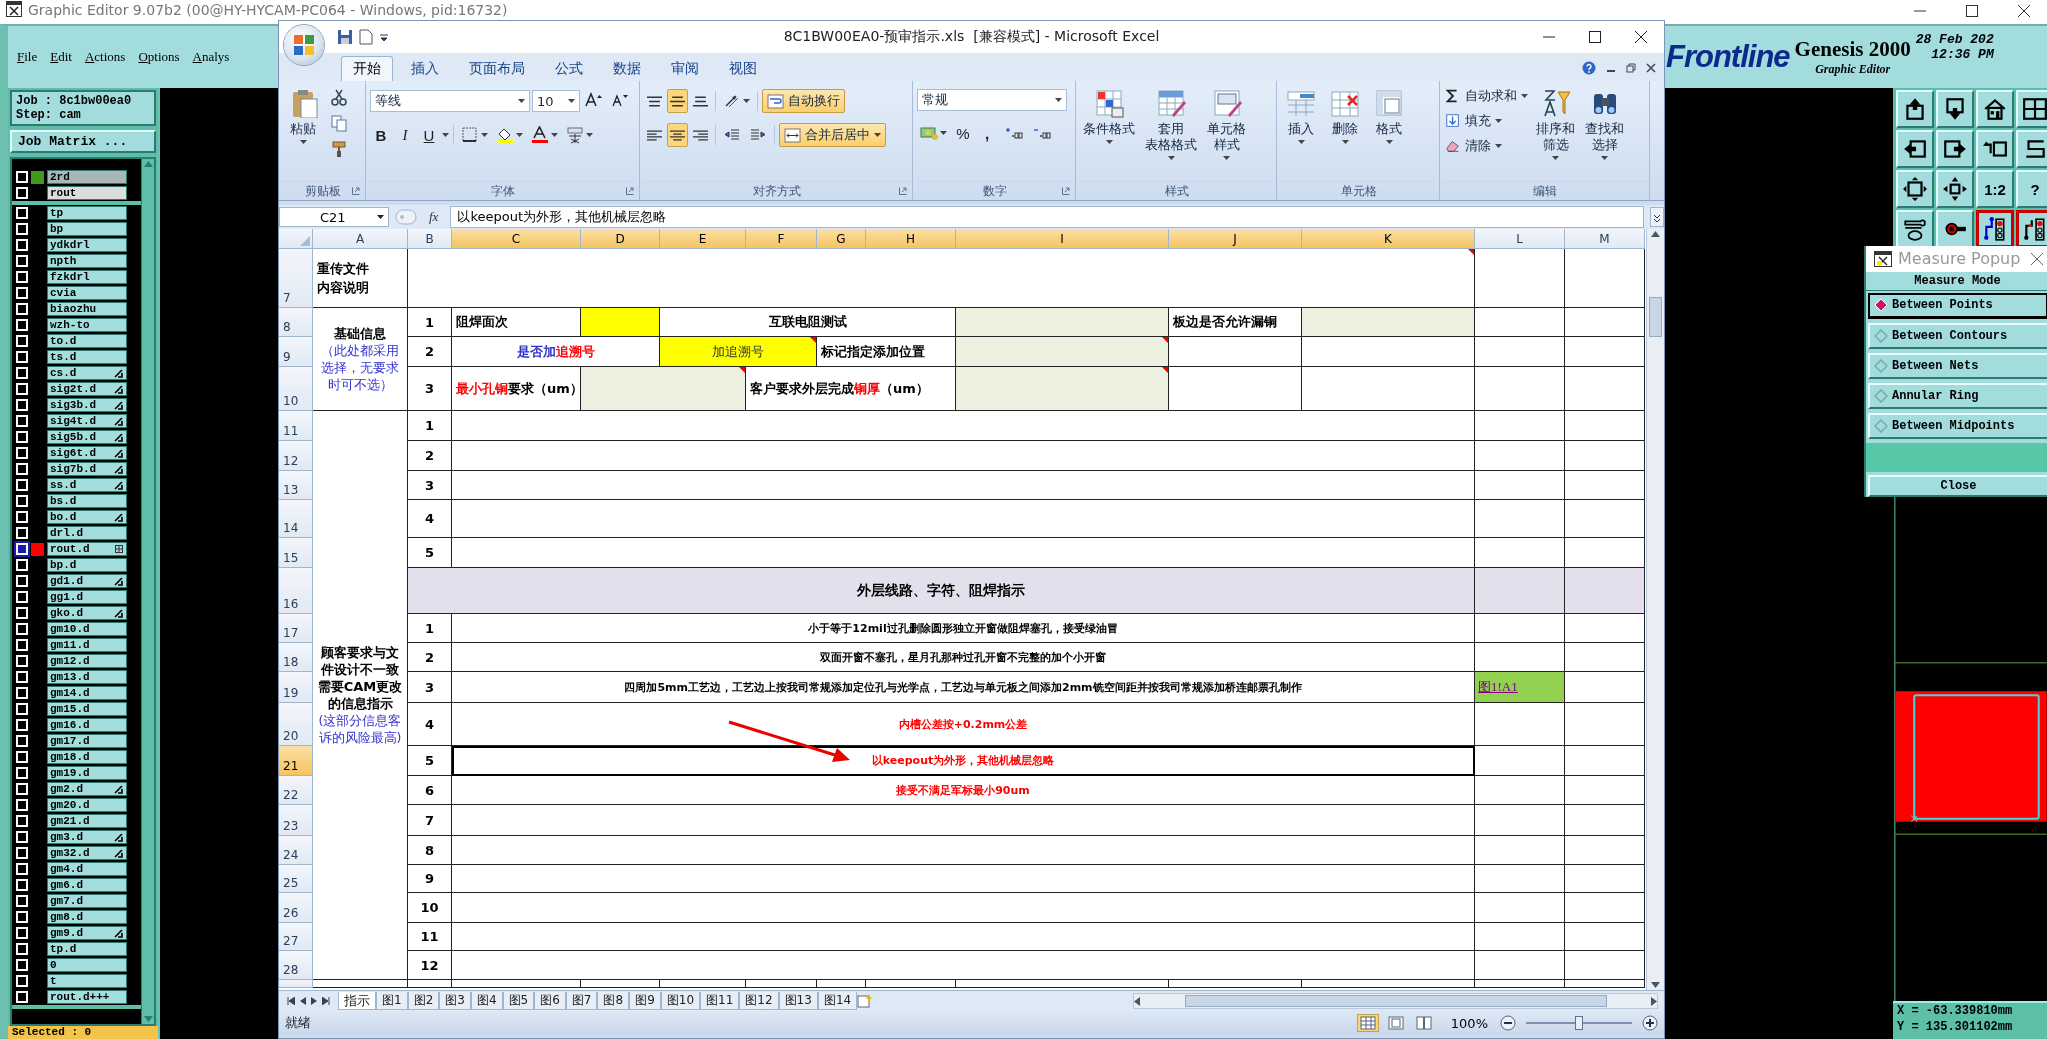 The width and height of the screenshot is (2047, 1039). Describe the element at coordinates (87, 245) in the screenshot. I see `layer-name: ydkdrl` at that location.